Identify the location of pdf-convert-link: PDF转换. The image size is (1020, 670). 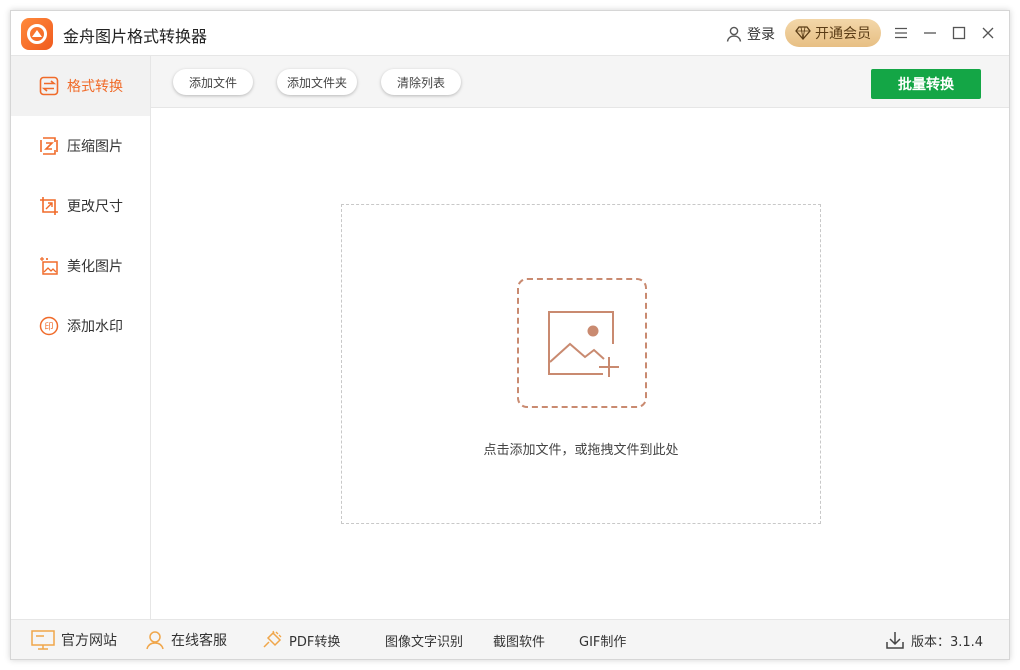
(300, 640).